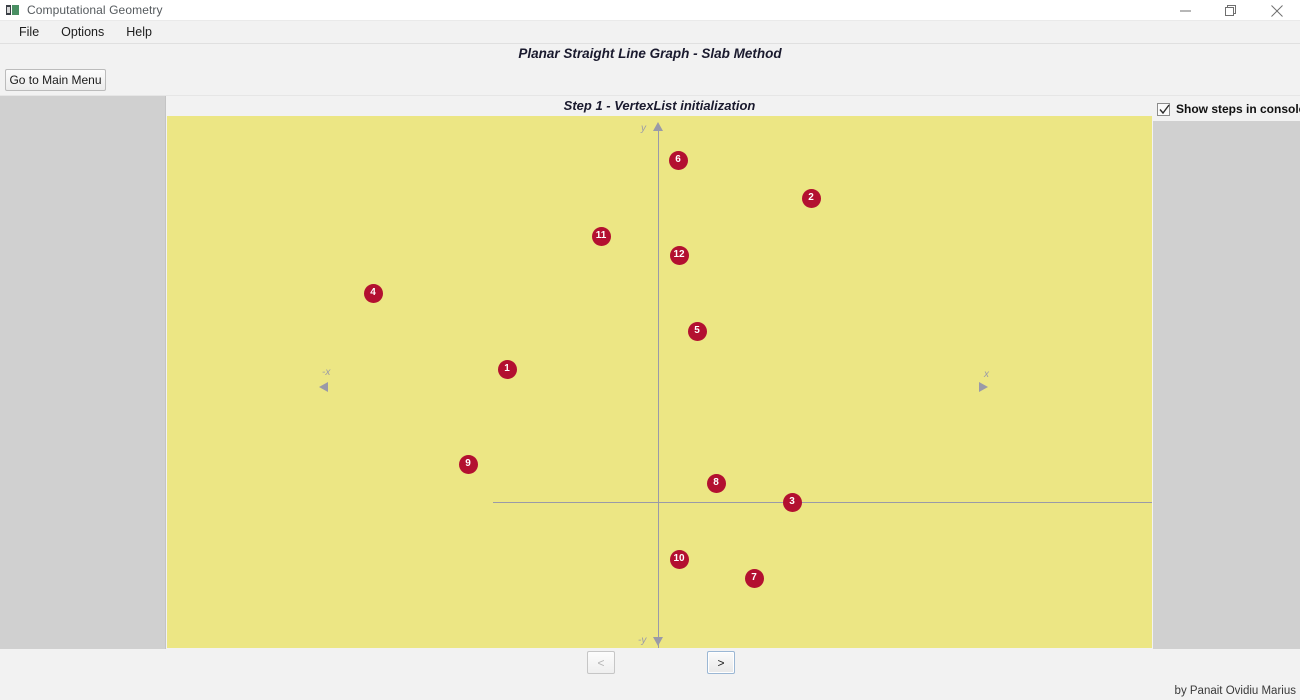  Describe the element at coordinates (82, 32) in the screenshot. I see `menu-item-options: Options` at that location.